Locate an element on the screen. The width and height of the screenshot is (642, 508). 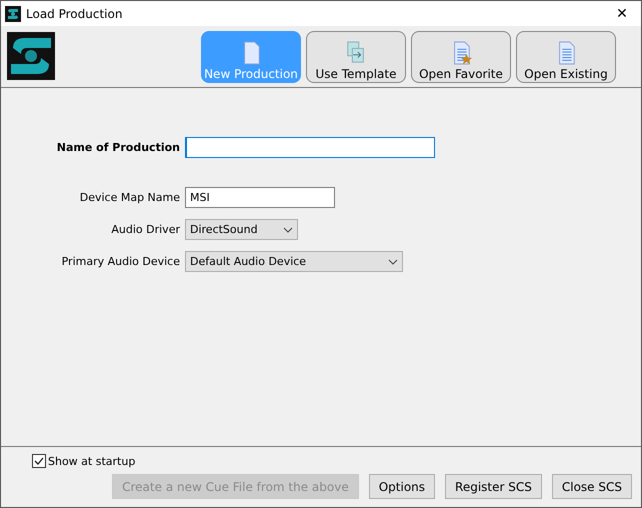
mode-tab: Open Favorite is located at coordinates (461, 56).